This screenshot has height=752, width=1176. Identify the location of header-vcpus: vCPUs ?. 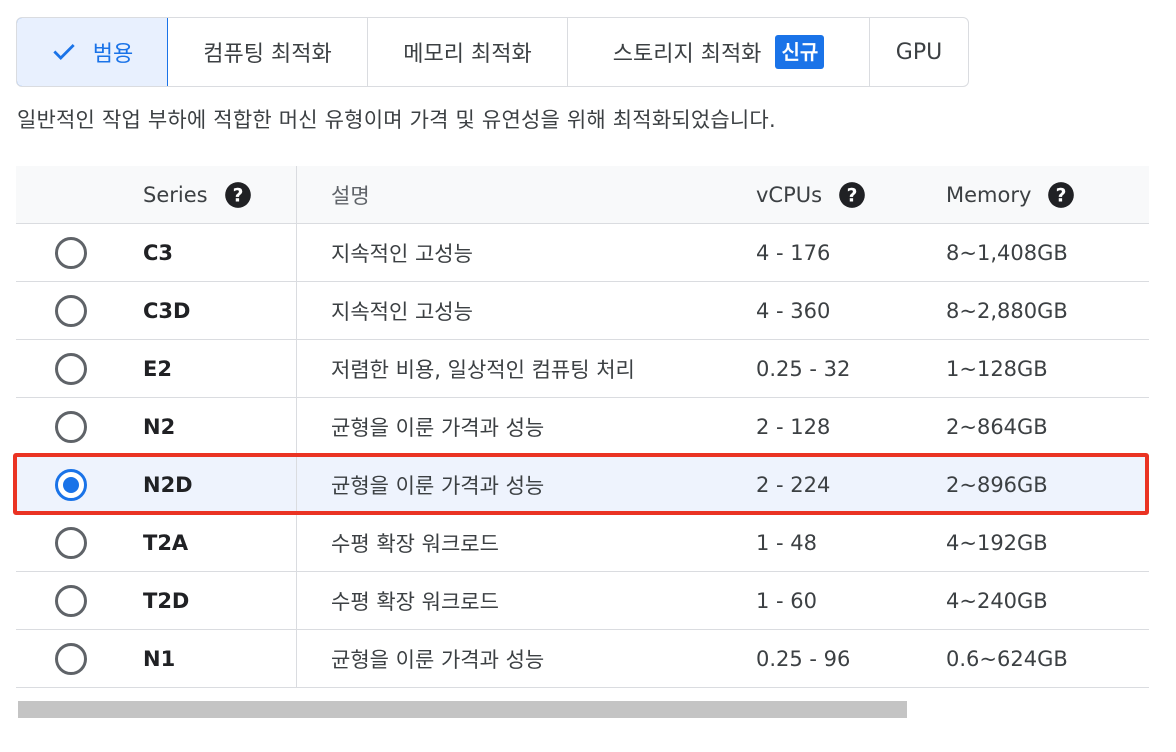
(851, 195).